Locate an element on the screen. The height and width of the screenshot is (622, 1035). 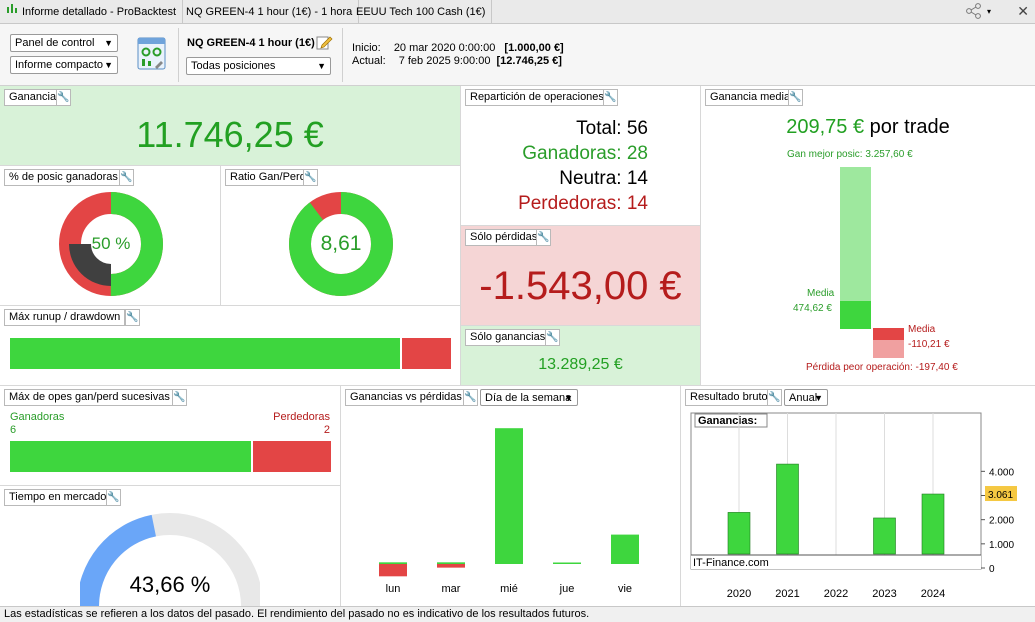
x-tick-label: 2022 is located at coordinates (836, 594).